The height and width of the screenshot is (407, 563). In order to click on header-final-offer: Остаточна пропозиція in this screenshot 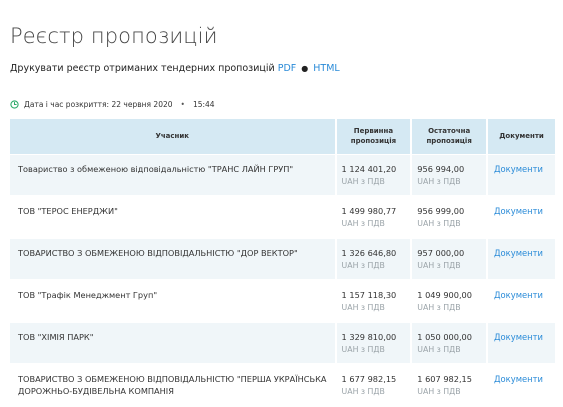, I will do `click(448, 137)`.